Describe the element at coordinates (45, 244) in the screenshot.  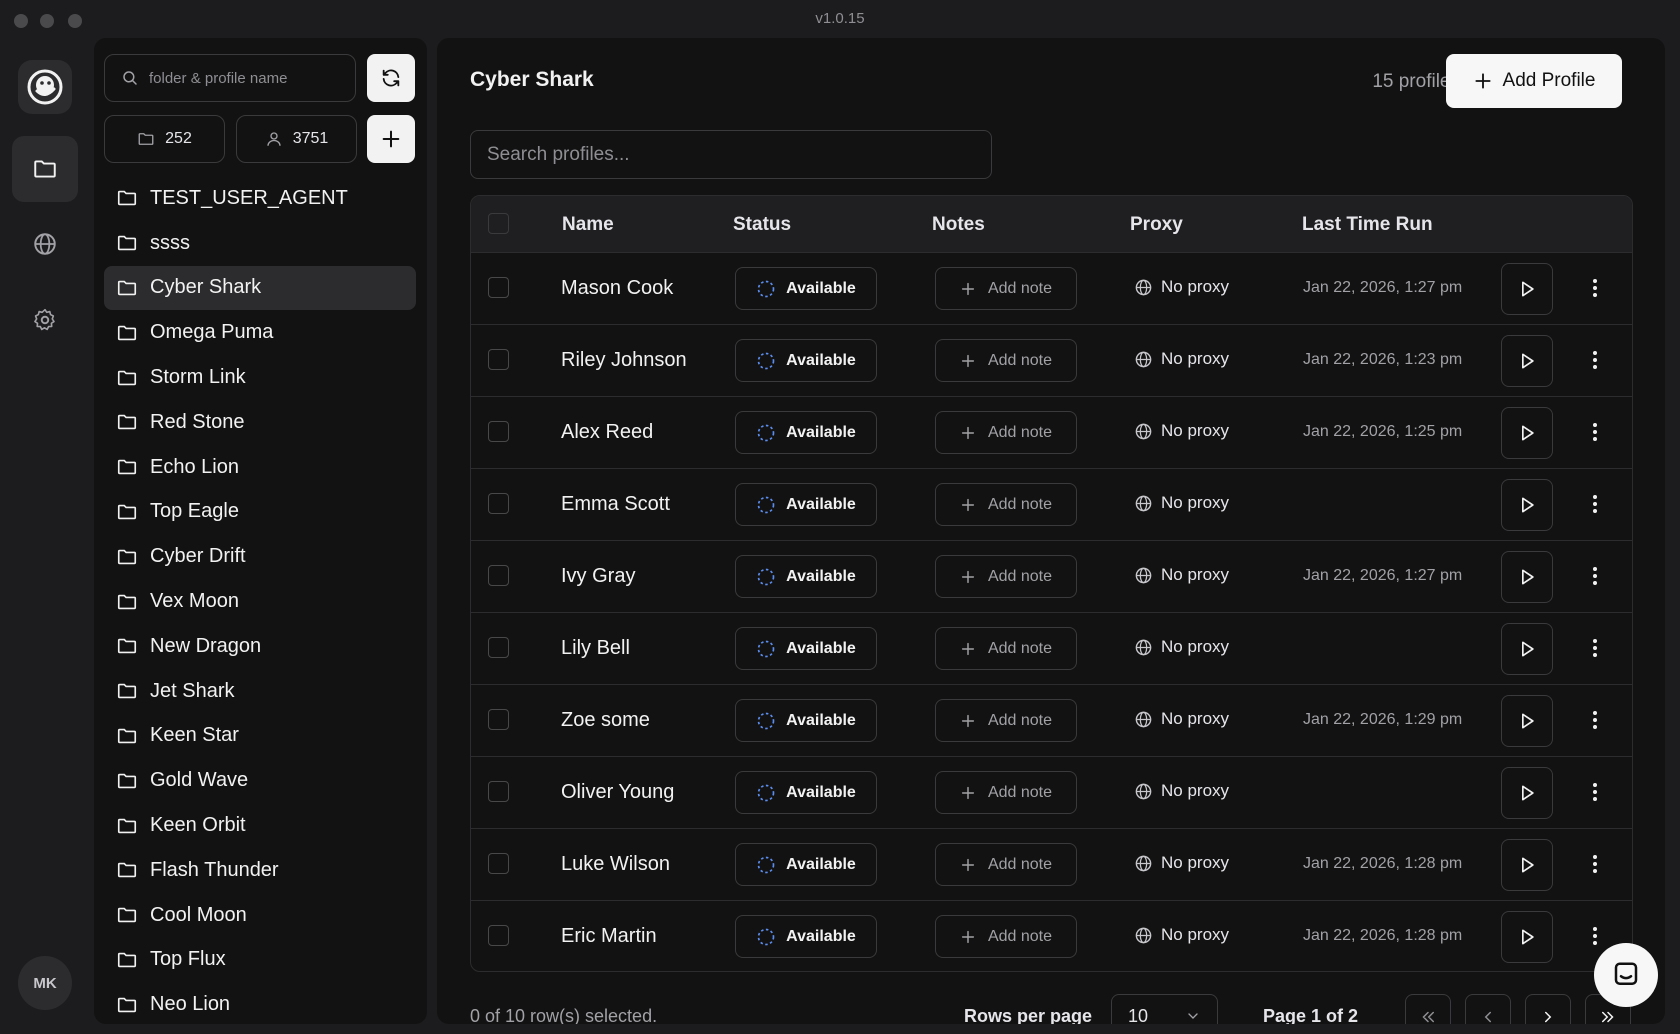
I see `nav-proxy-button` at that location.